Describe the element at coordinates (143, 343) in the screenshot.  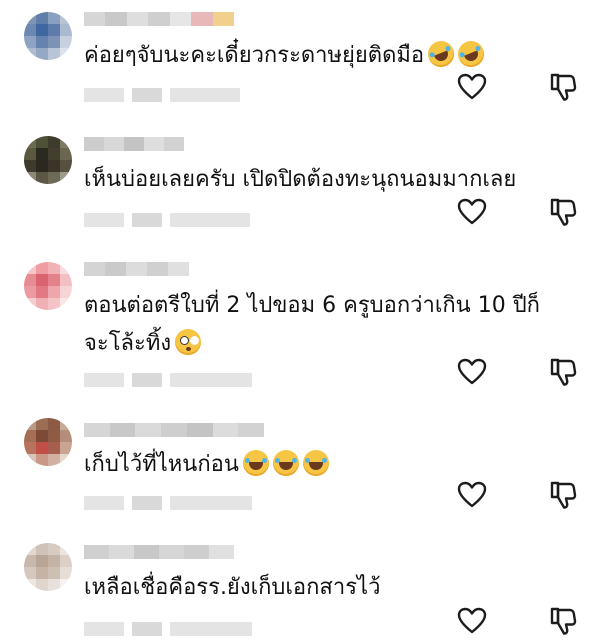
I see `comment-text: จะโล้ะทิ้ง` at that location.